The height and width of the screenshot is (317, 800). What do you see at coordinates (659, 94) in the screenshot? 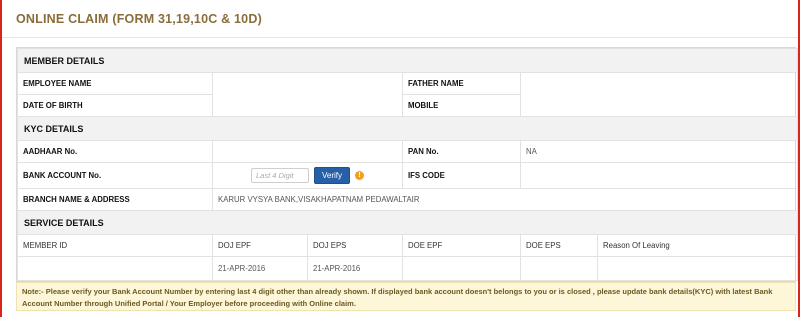
I see `father-name-value` at bounding box center [659, 94].